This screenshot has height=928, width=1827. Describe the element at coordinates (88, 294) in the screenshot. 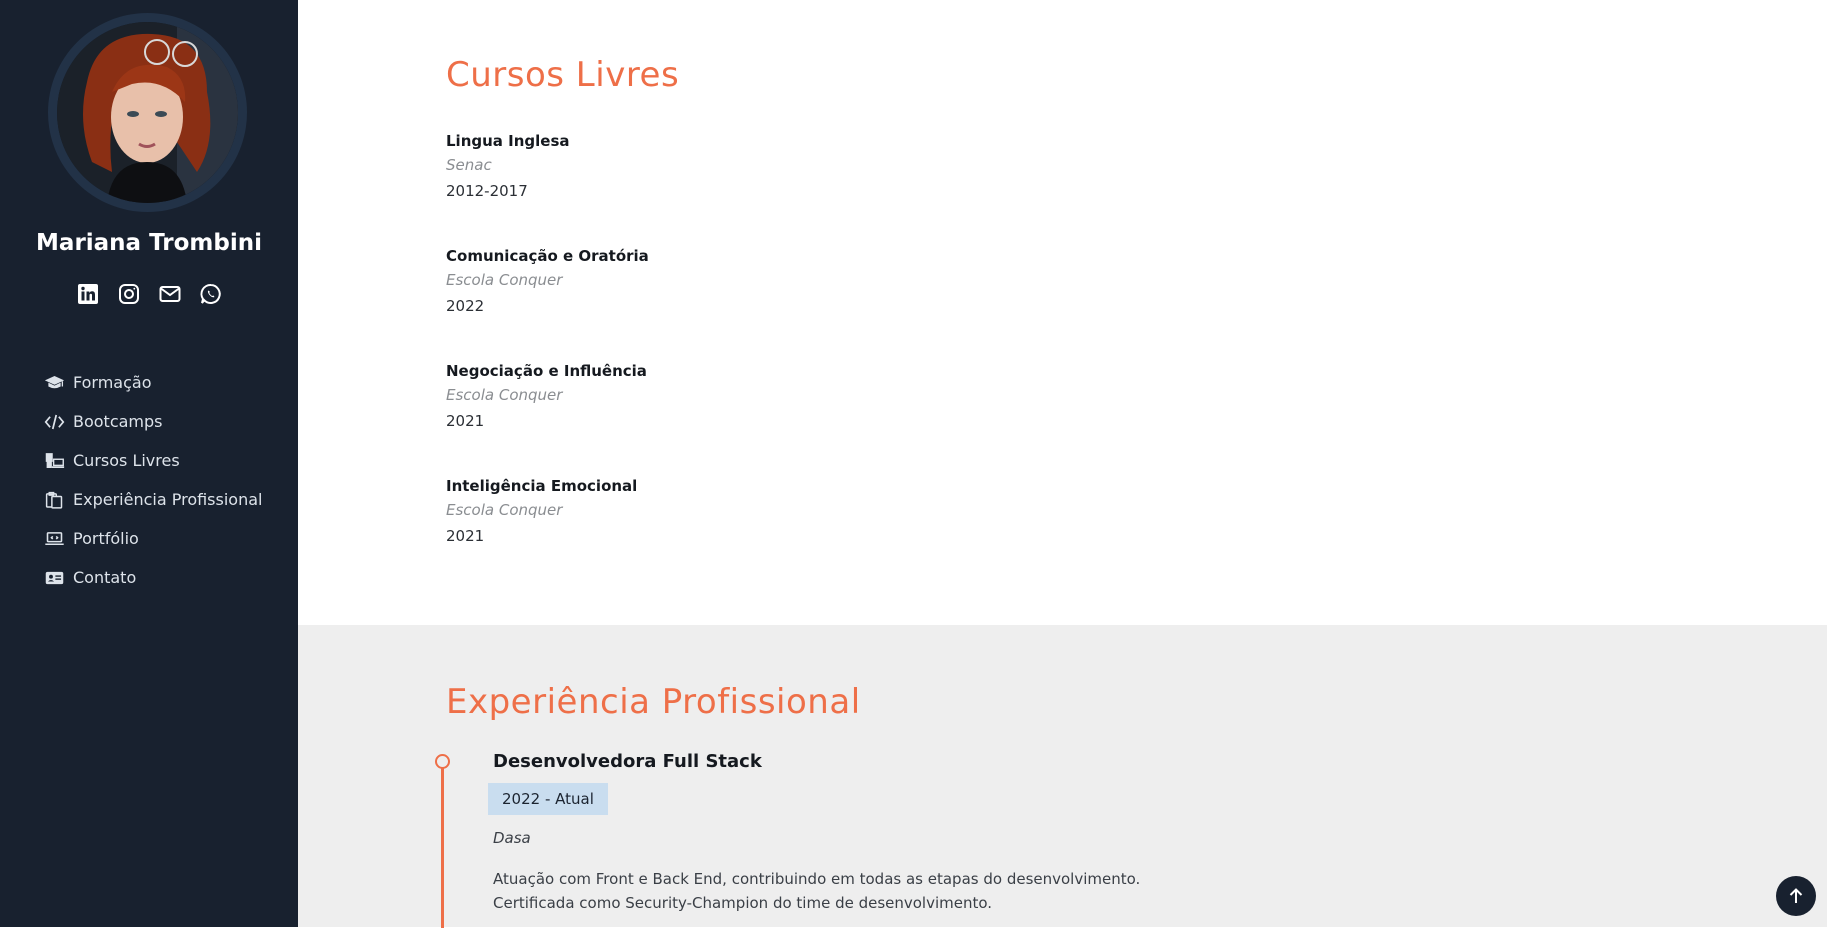

I see `linkedin-icon` at that location.